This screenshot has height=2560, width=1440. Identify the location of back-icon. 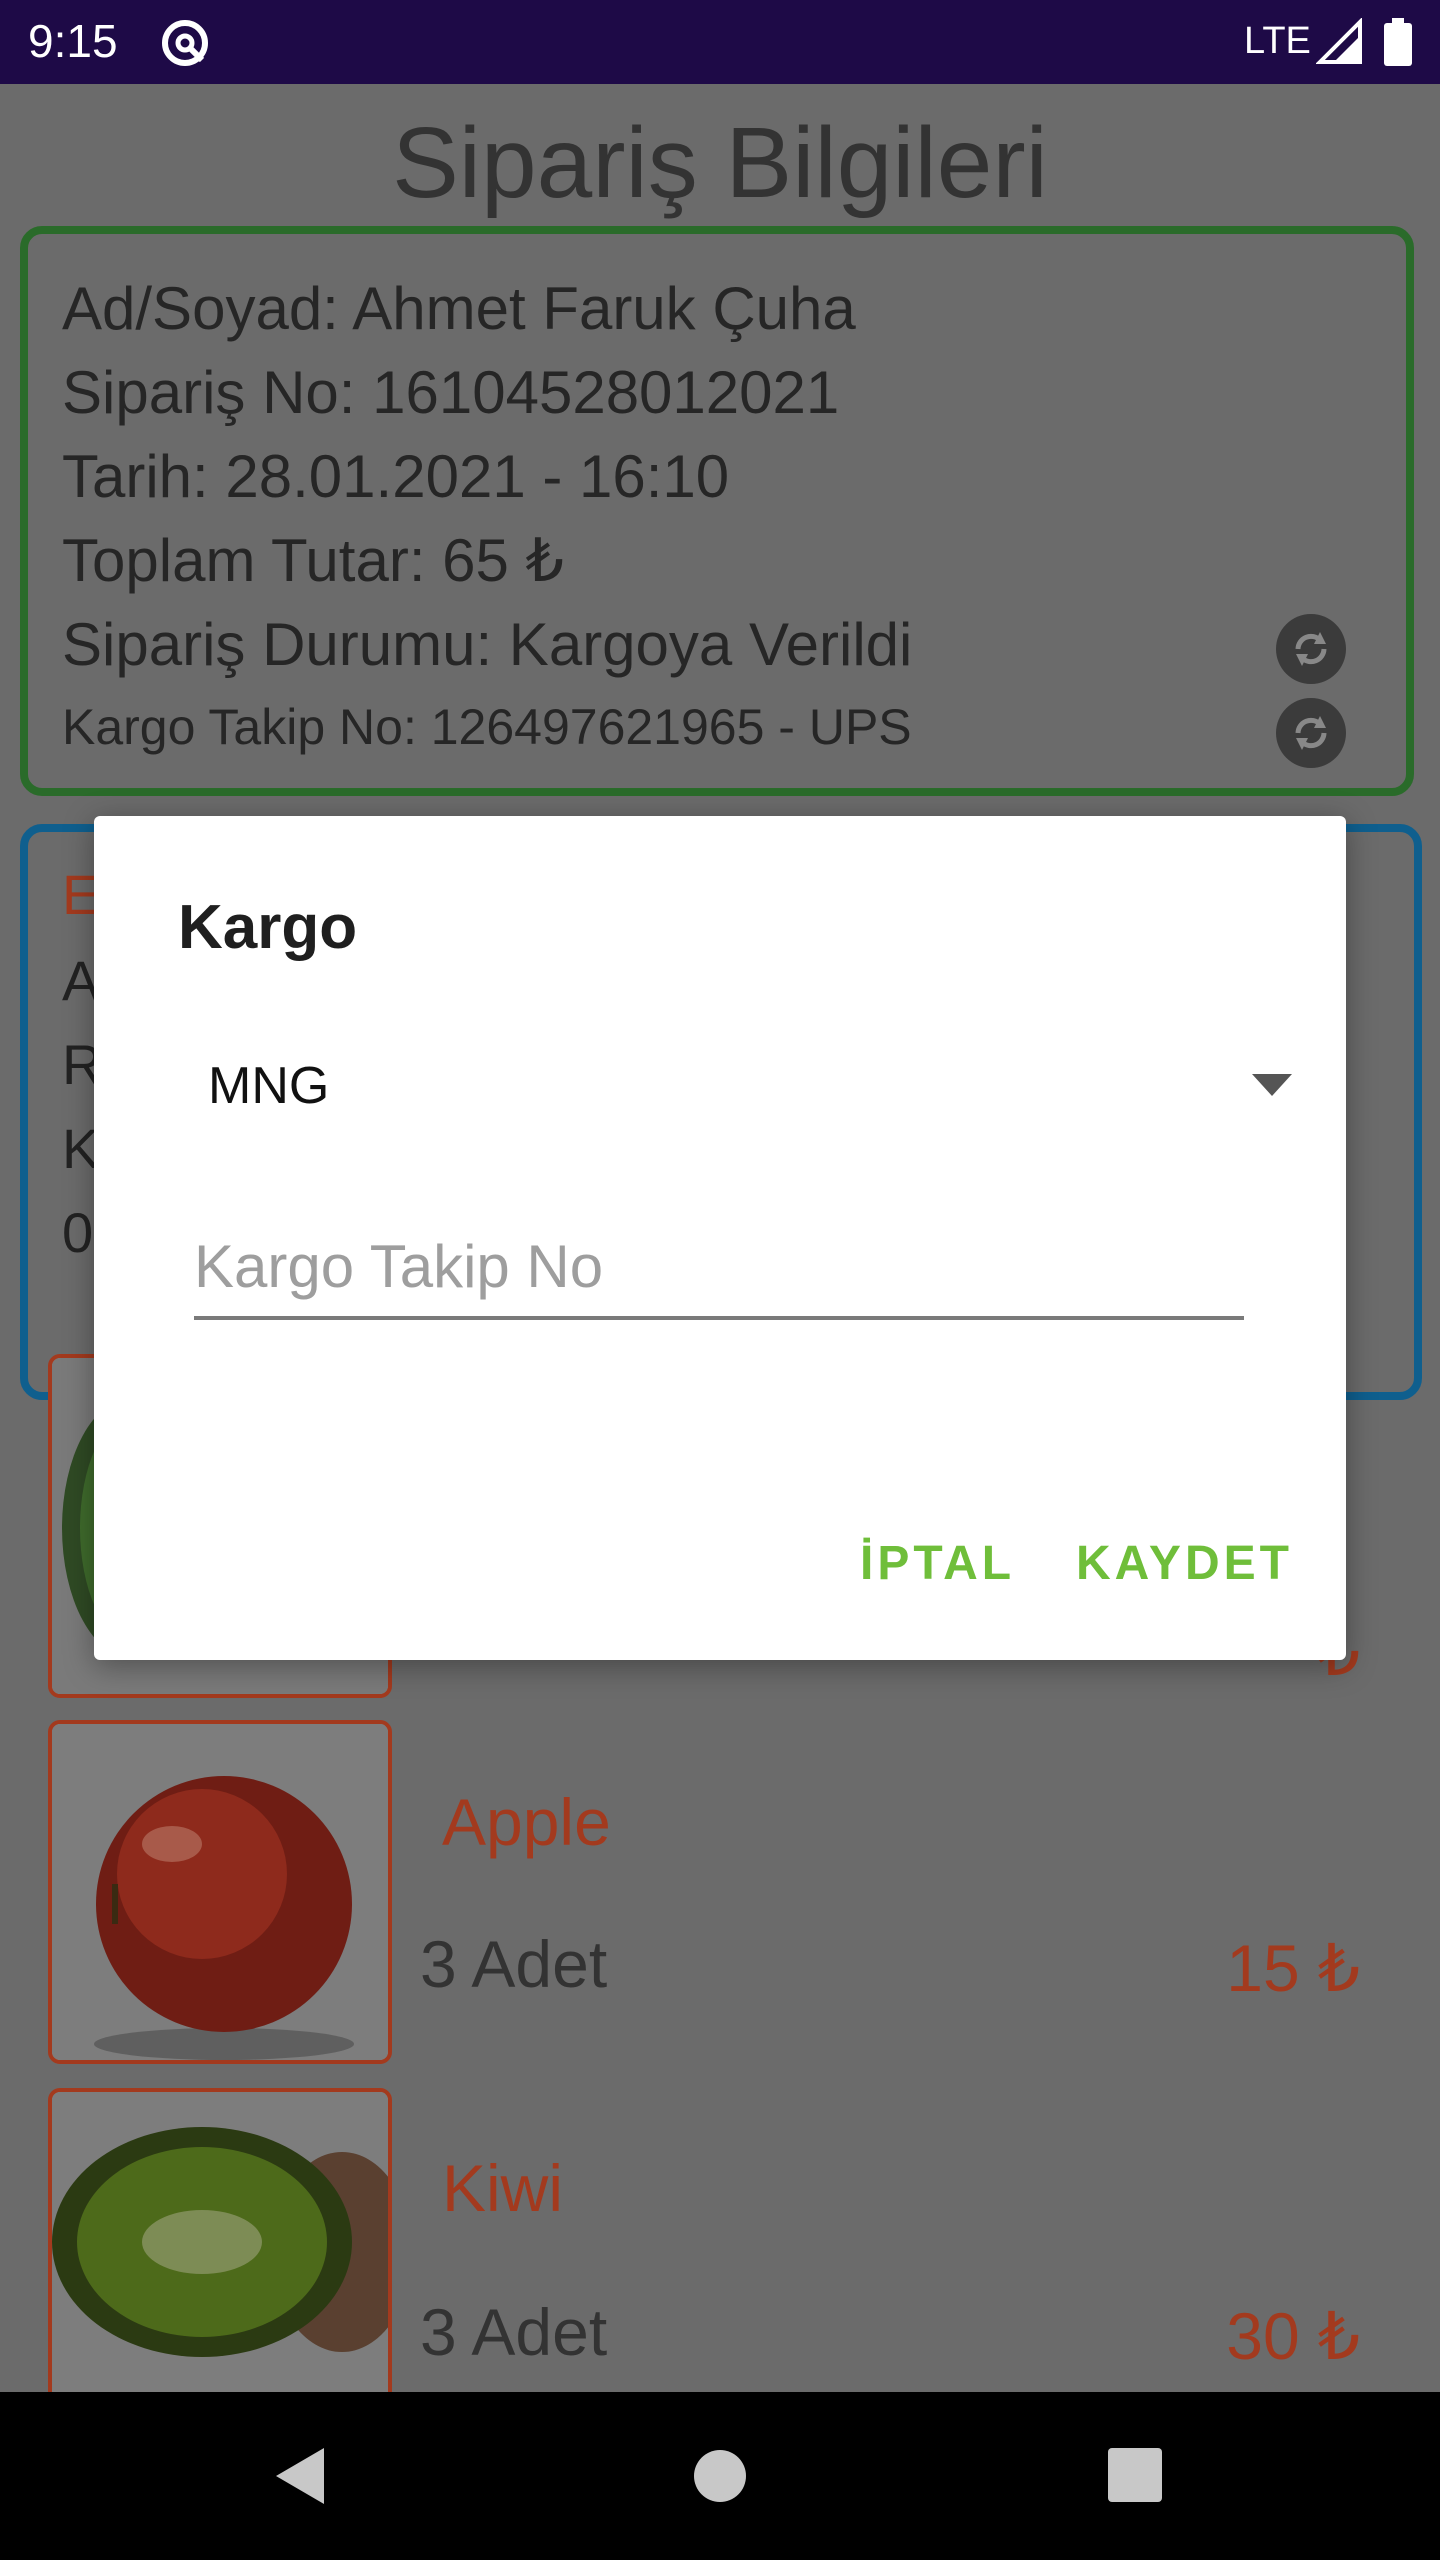
(302, 2476).